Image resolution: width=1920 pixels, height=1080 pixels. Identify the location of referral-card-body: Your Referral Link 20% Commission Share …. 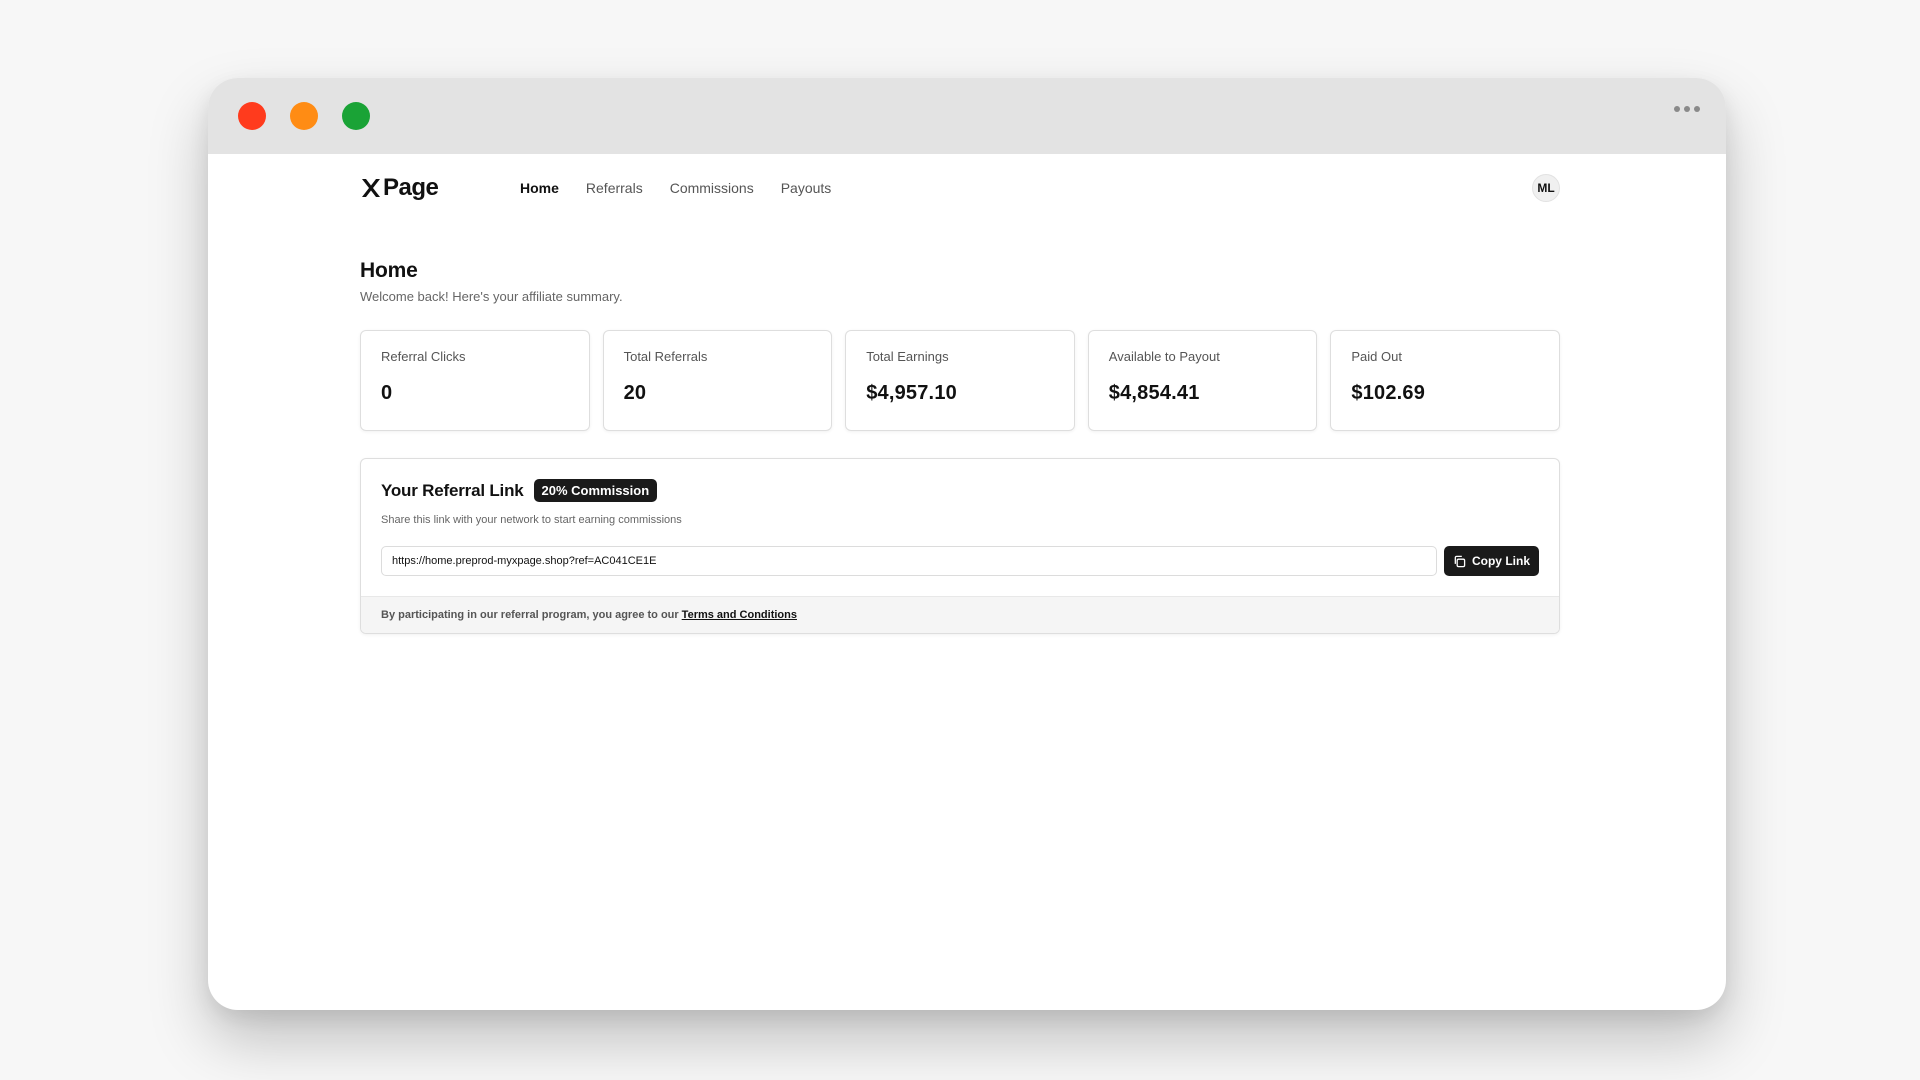
(960, 527).